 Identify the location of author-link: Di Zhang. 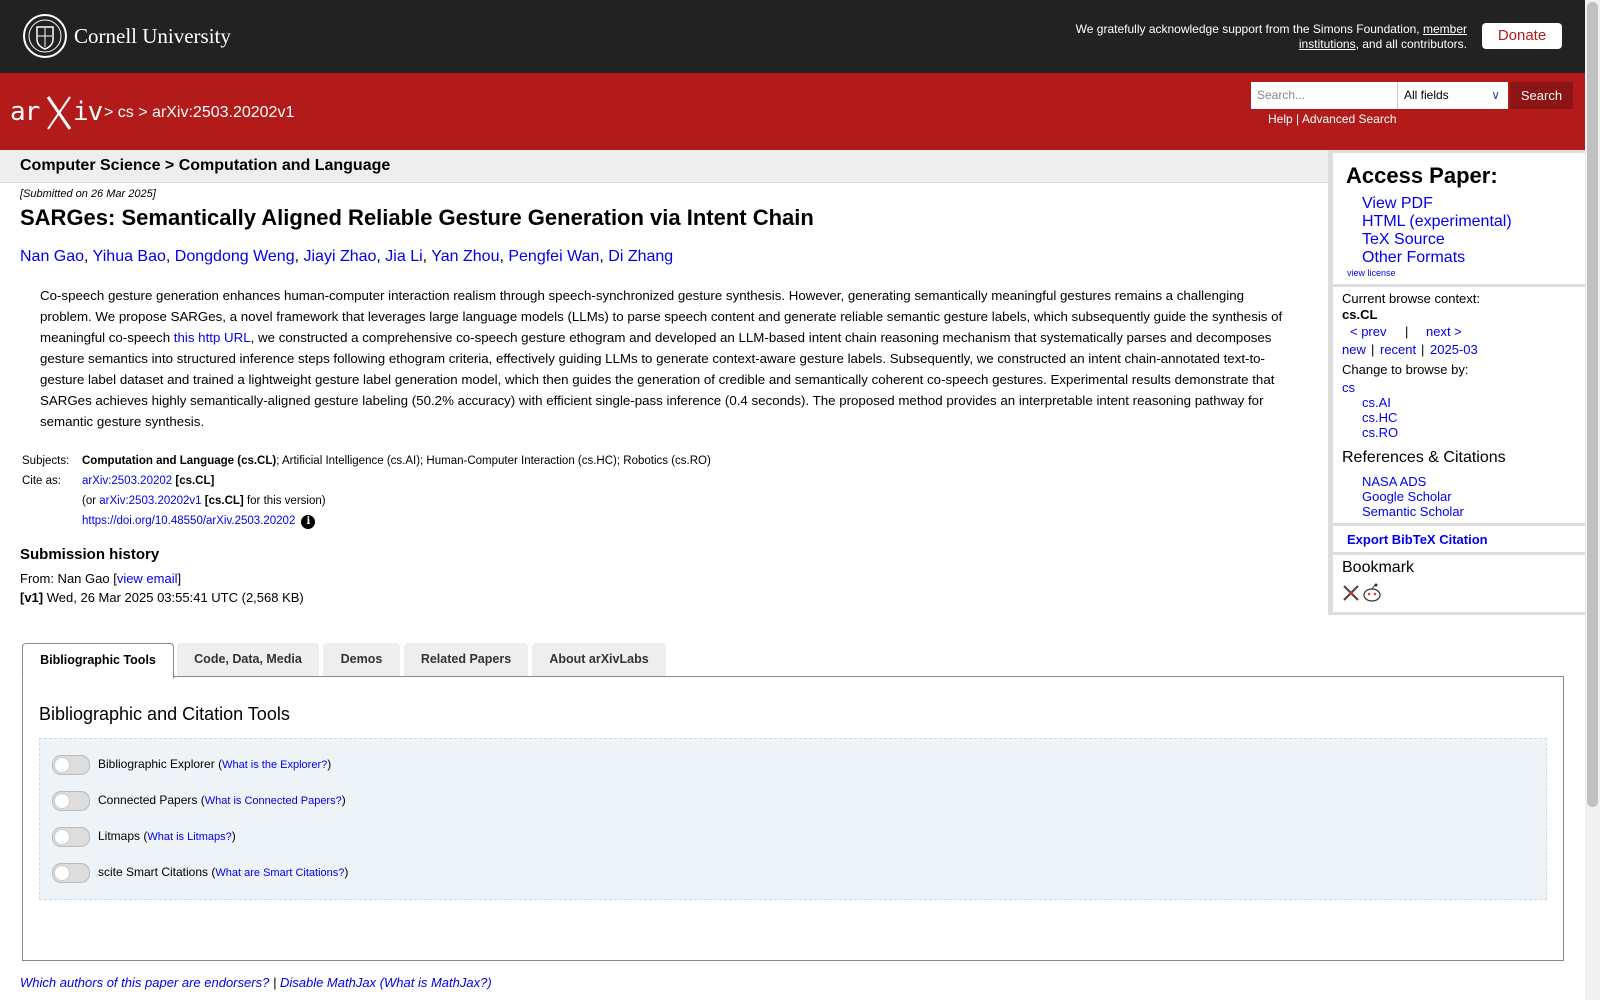
(640, 256).